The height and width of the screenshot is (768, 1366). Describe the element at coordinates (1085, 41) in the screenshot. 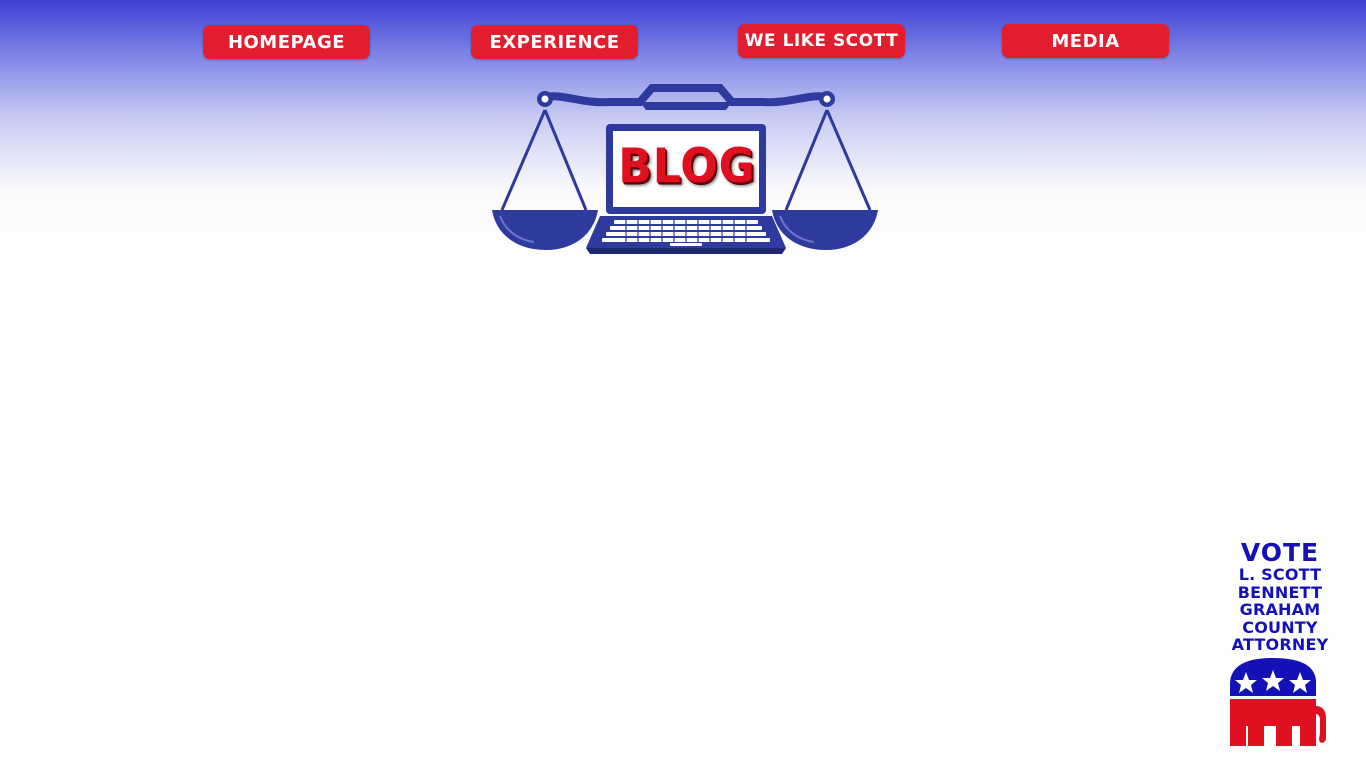

I see `nav-media-button: MEDIA` at that location.